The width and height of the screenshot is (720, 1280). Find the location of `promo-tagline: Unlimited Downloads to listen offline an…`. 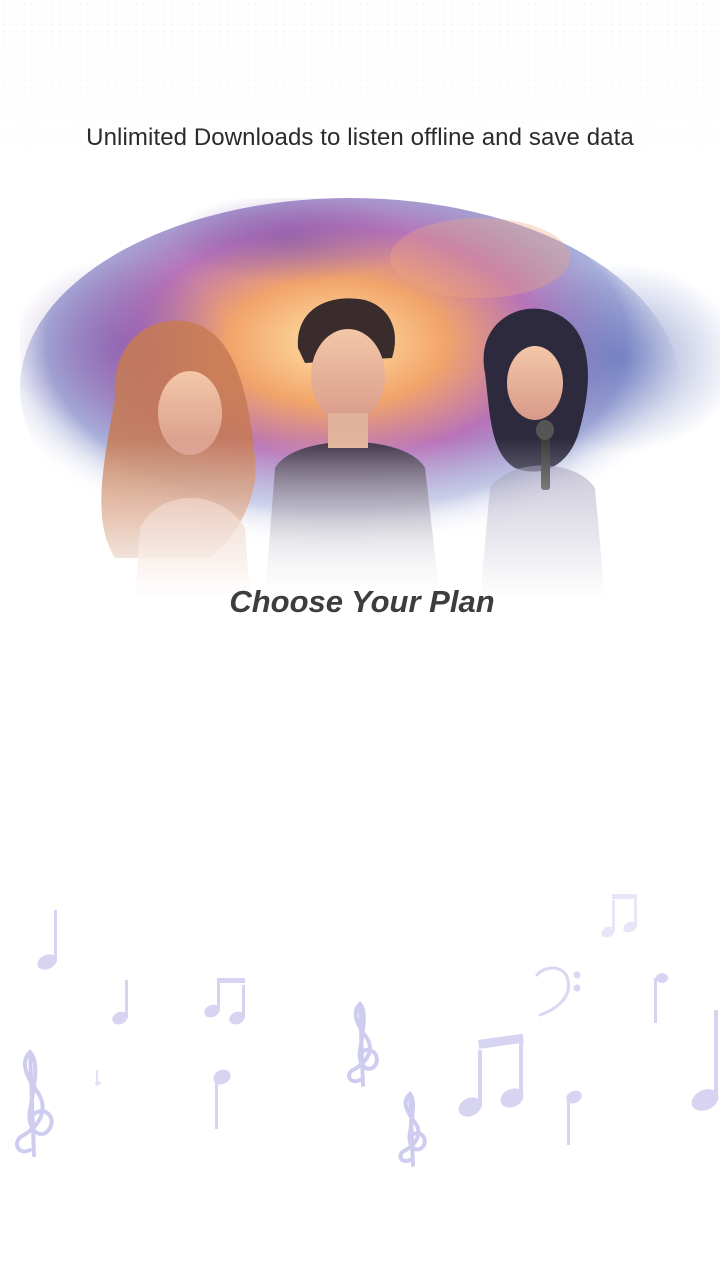

promo-tagline: Unlimited Downloads to listen offline an… is located at coordinates (360, 137).